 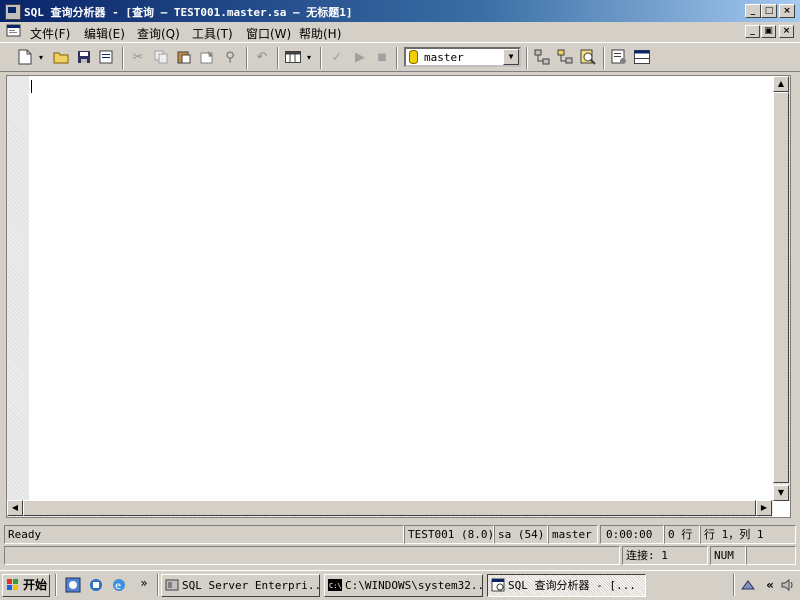 What do you see at coordinates (337, 57) in the screenshot?
I see `parse-check-icon: ✓` at bounding box center [337, 57].